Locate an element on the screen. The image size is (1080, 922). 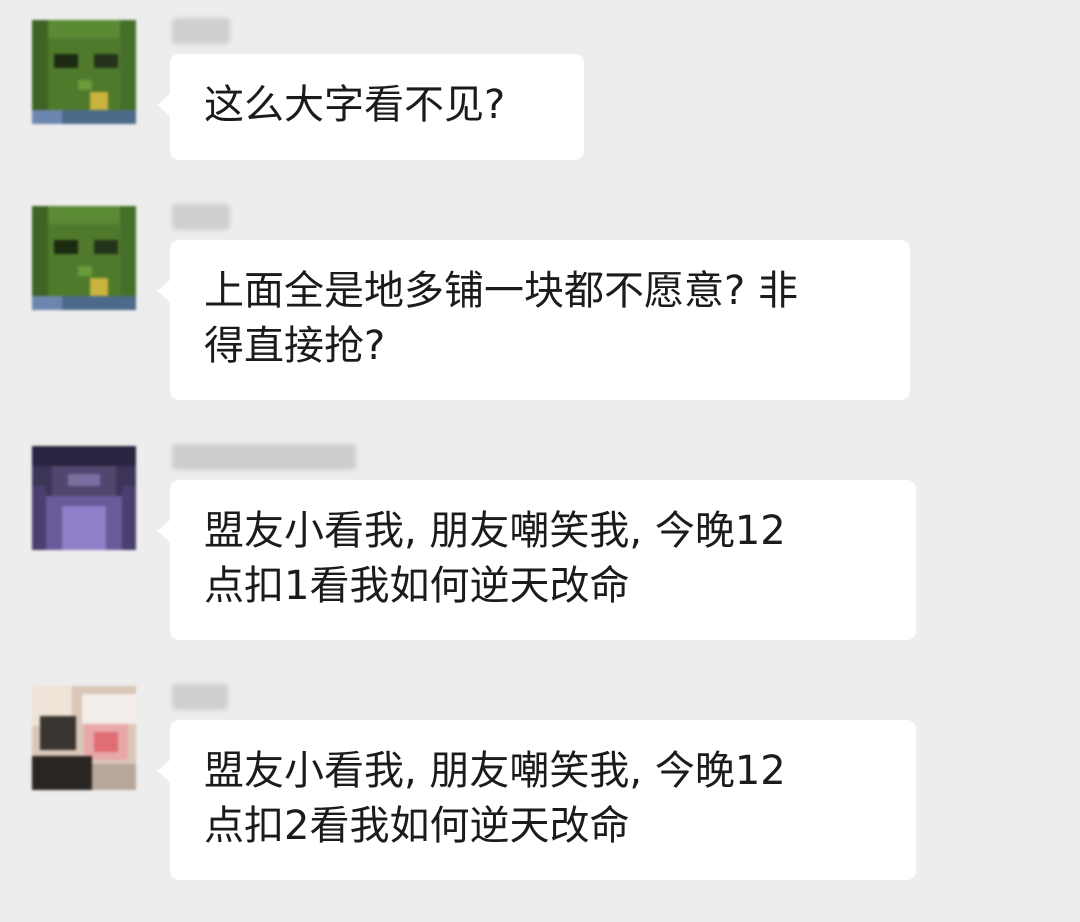
message-bubble: 上面全是地多铺一块都不愿意? 非 得直接抢? is located at coordinates (533, 320).